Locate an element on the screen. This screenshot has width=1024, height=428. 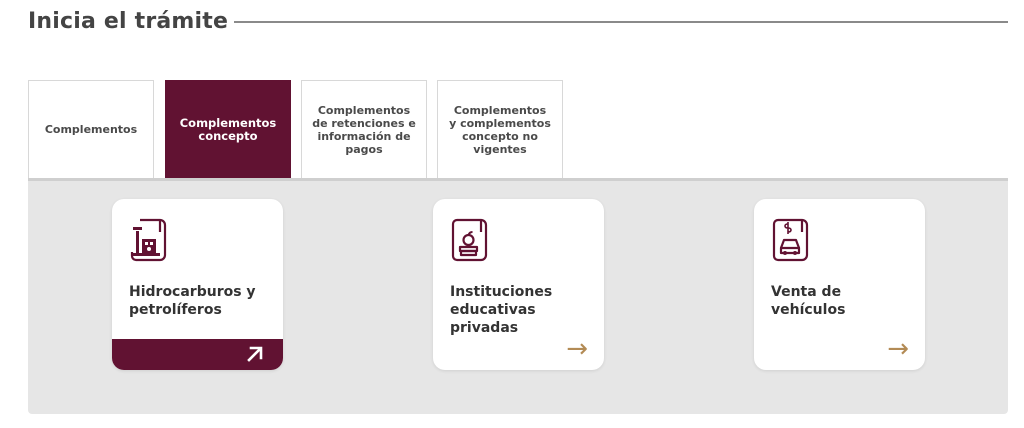
tab-complementos-concepto: Complementos concepto is located at coordinates (228, 129).